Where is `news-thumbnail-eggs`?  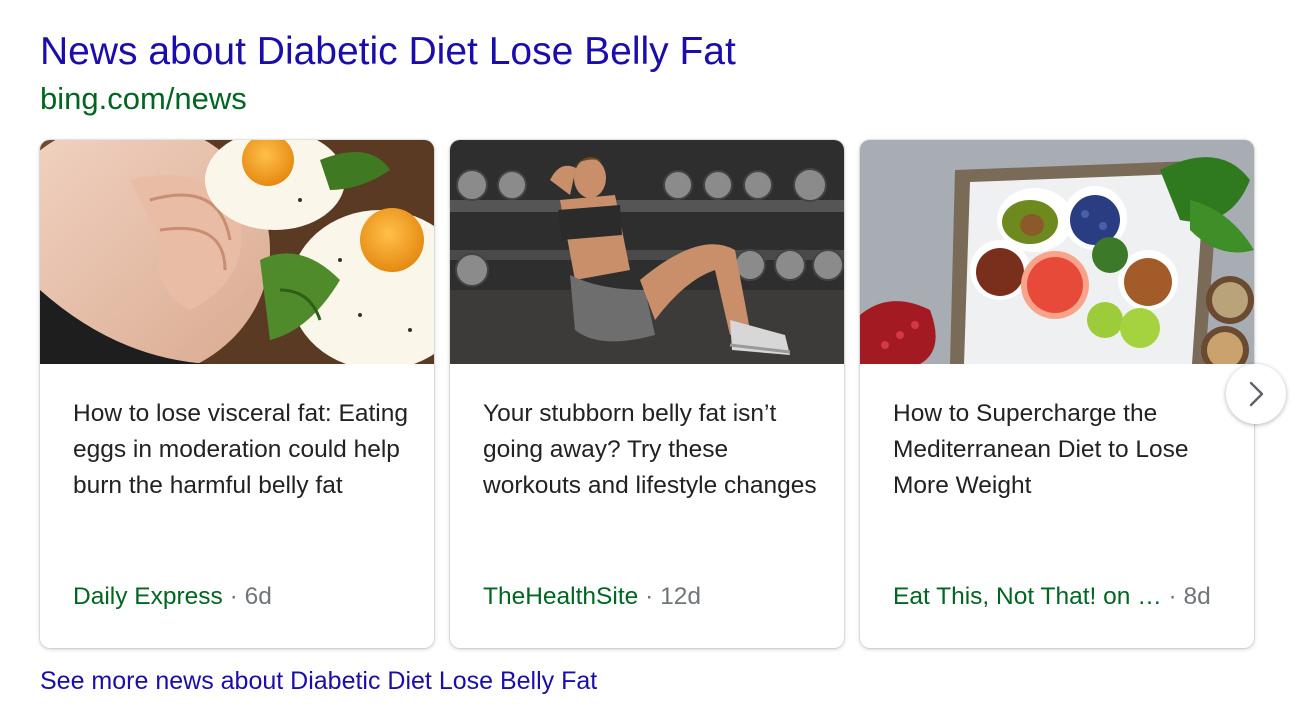 news-thumbnail-eggs is located at coordinates (237, 252).